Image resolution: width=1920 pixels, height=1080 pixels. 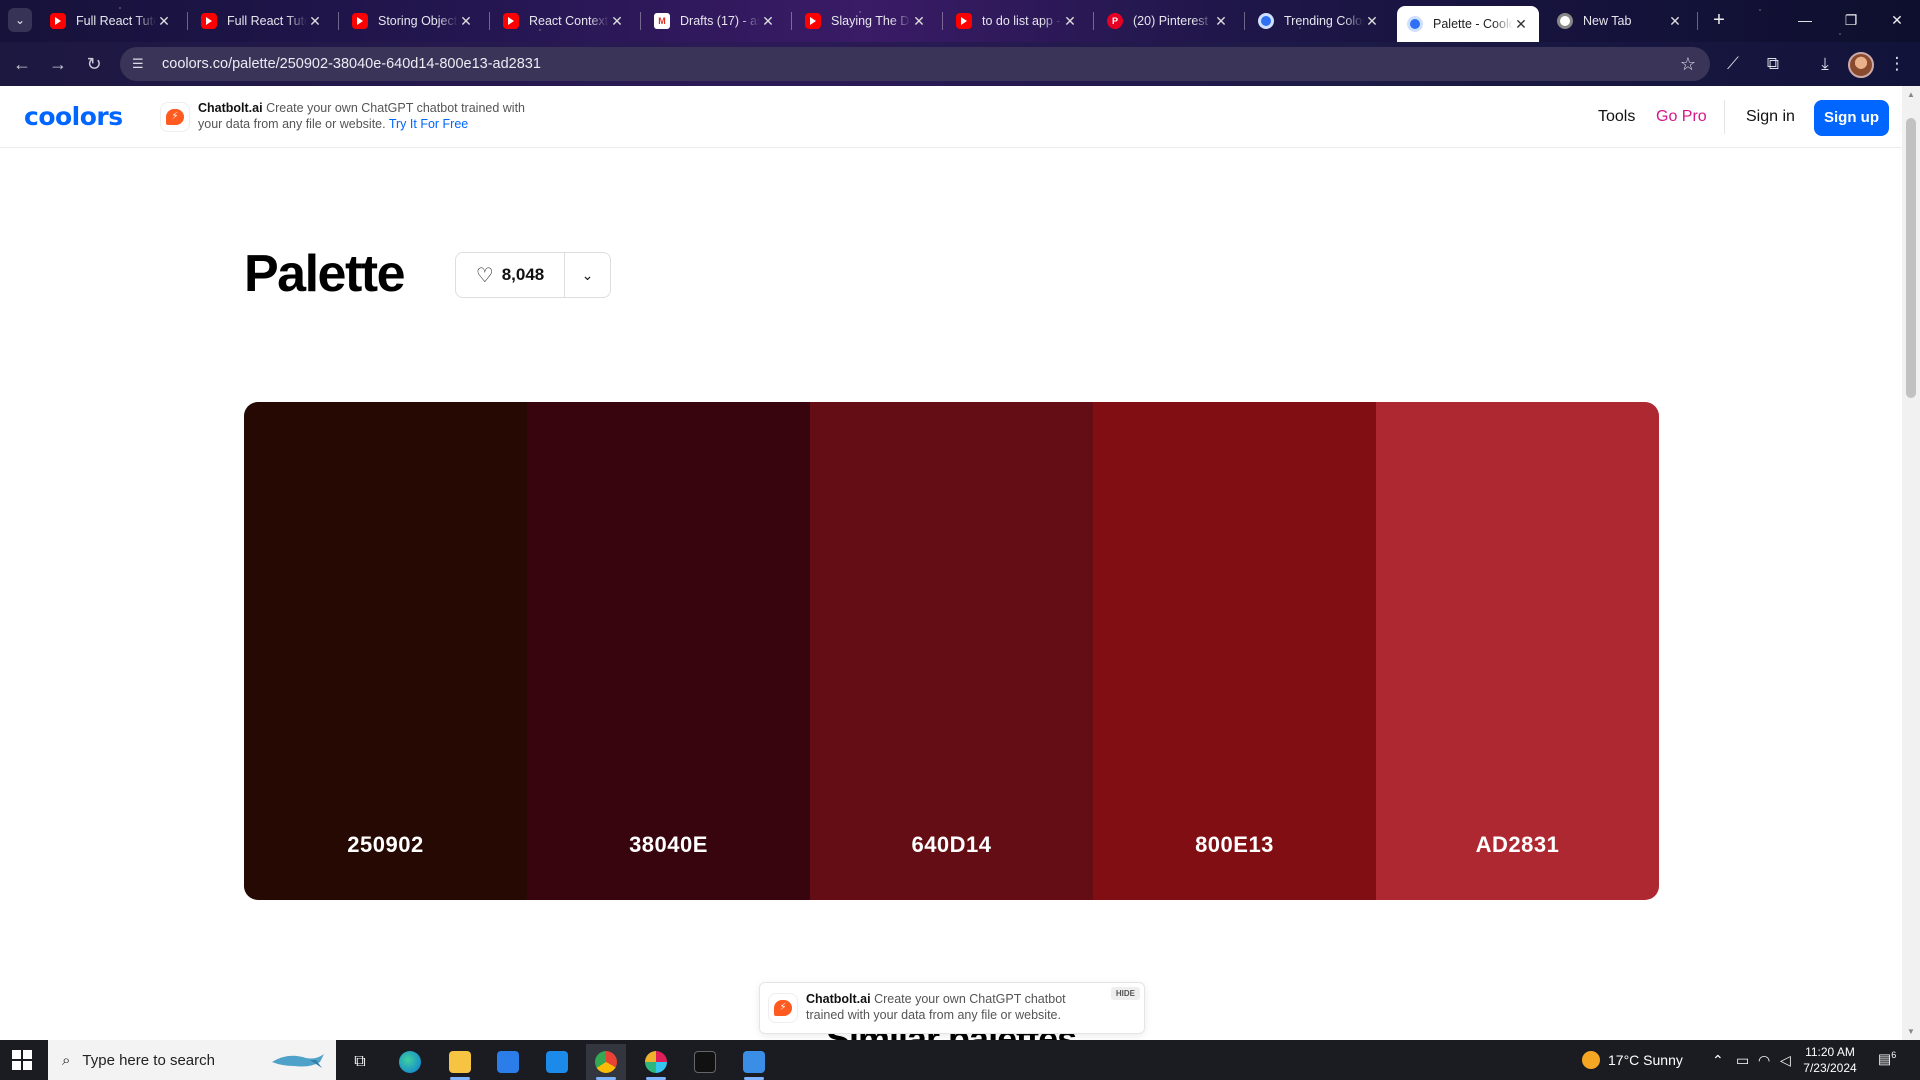 I want to click on system-clock: 11:20 AM 7/23/2024, so click(x=1830, y=1060).